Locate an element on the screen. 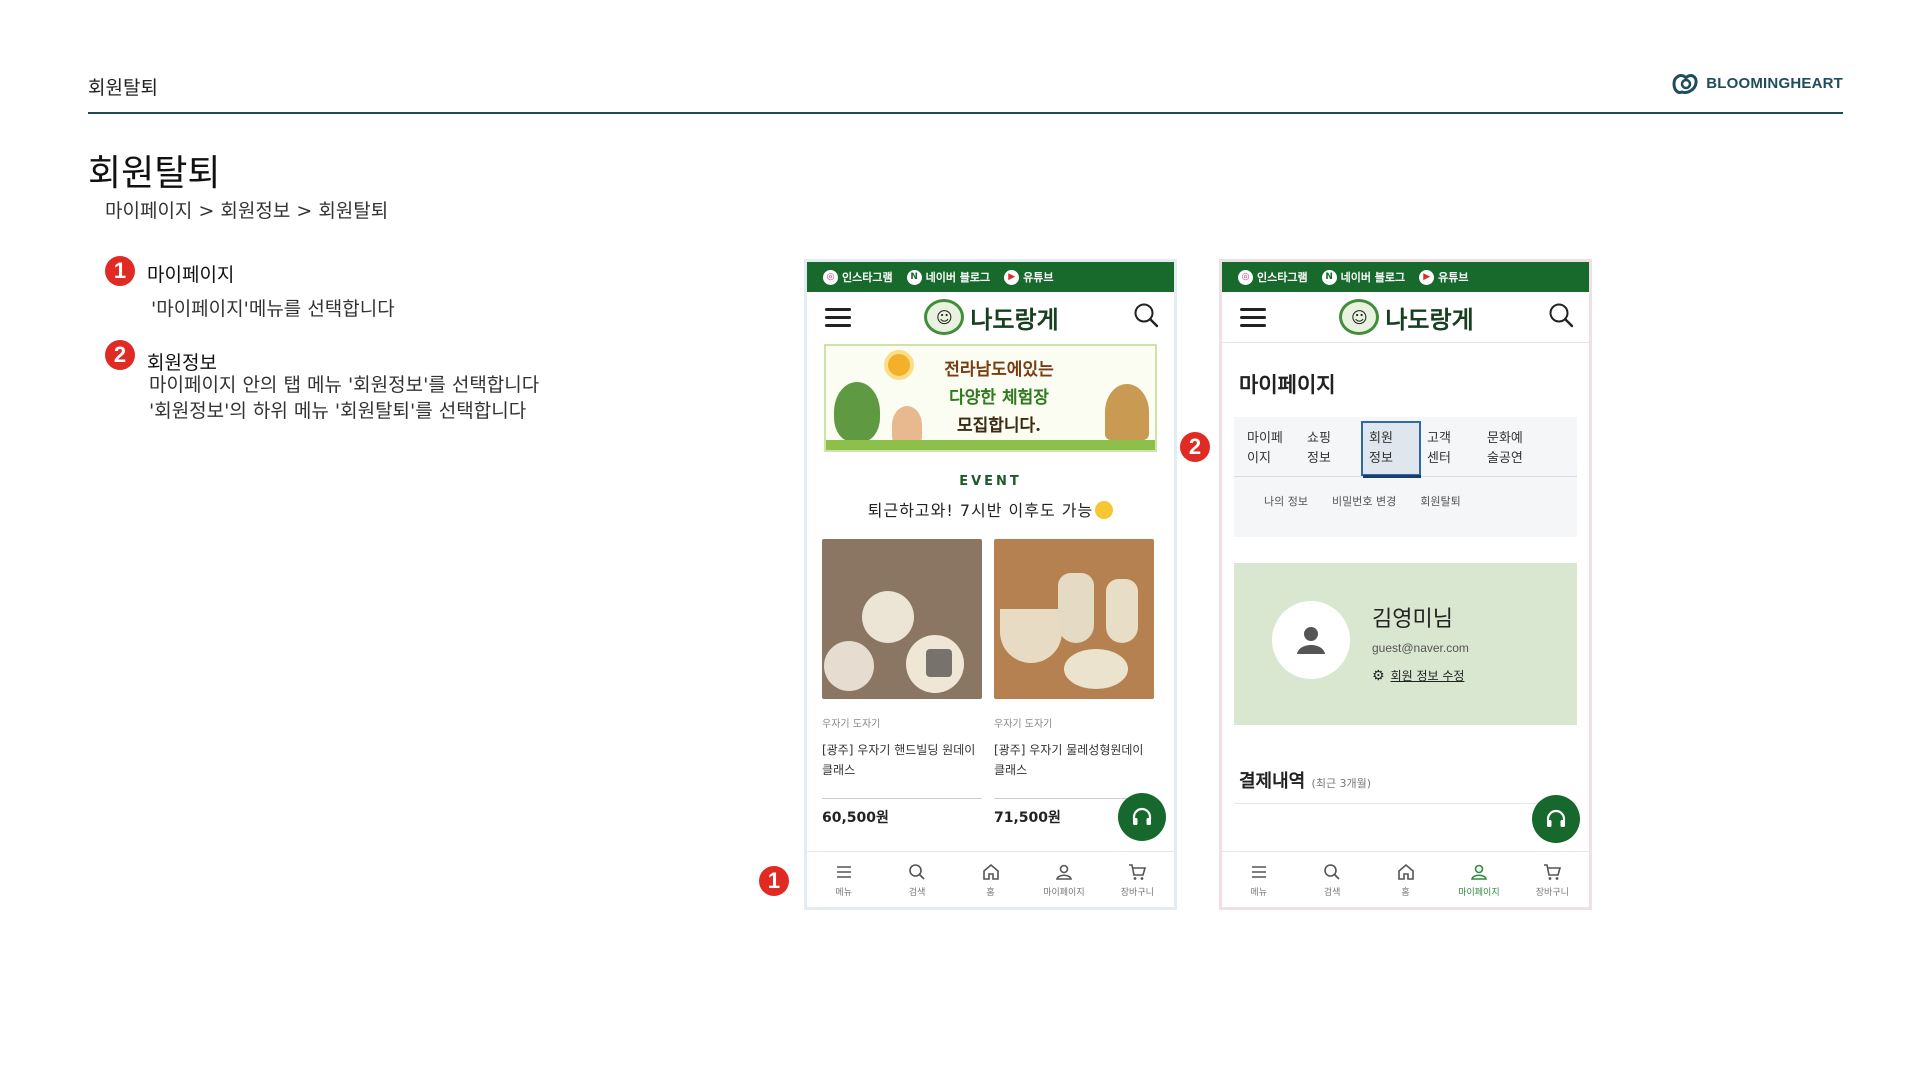 The width and height of the screenshot is (1920, 1080). section-label: 회원탈퇴 is located at coordinates (123, 88).